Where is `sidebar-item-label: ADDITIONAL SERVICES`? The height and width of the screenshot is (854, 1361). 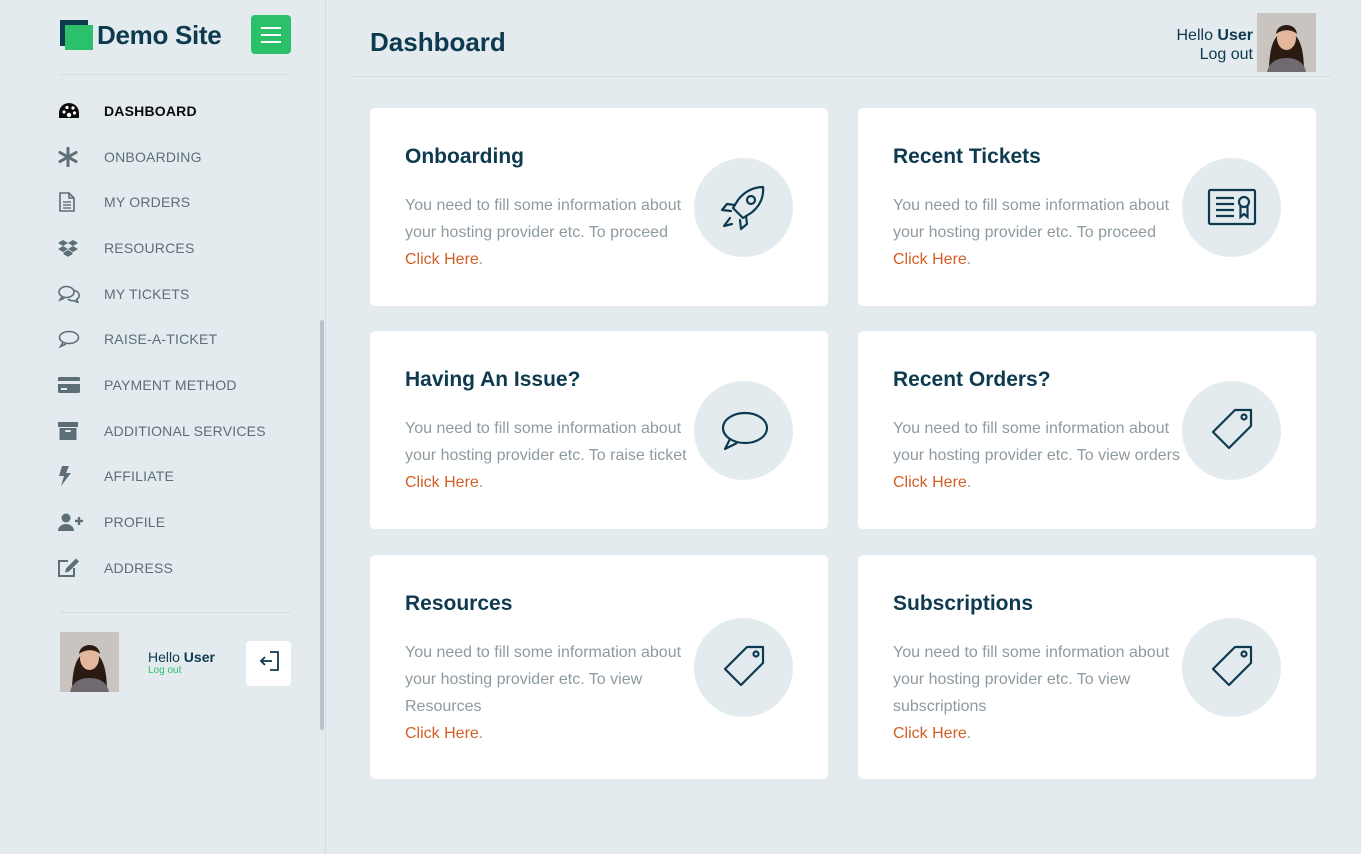 sidebar-item-label: ADDITIONAL SERVICES is located at coordinates (185, 430).